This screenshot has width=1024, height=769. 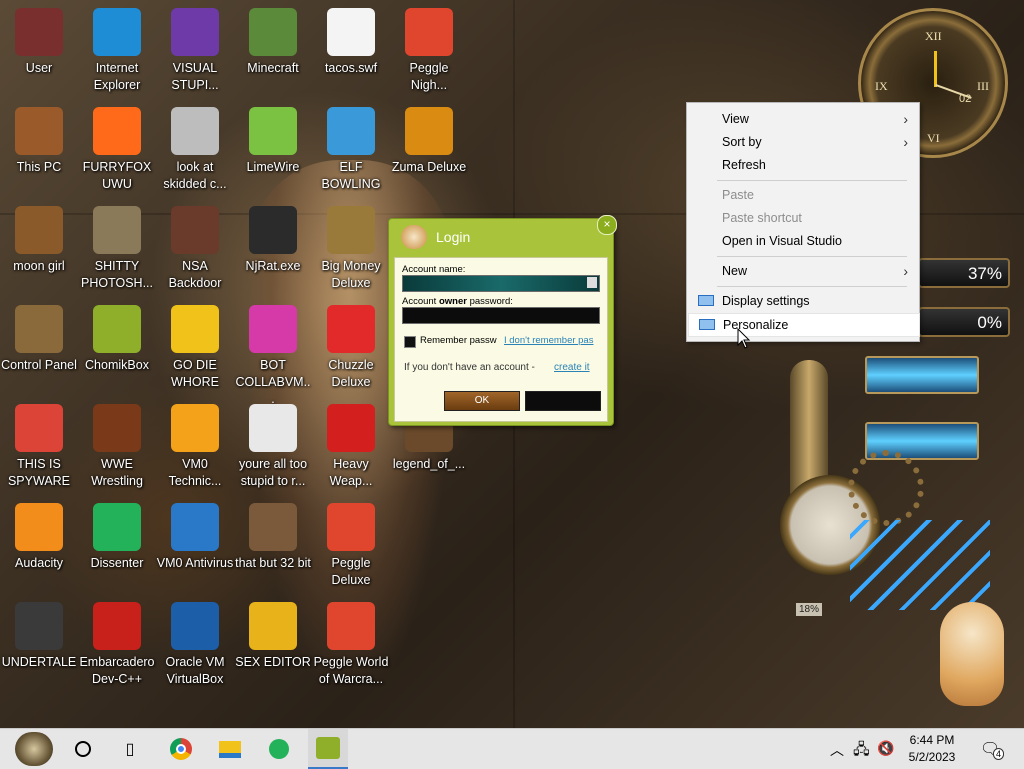 What do you see at coordinates (453, 237) in the screenshot?
I see `login-title: Login` at bounding box center [453, 237].